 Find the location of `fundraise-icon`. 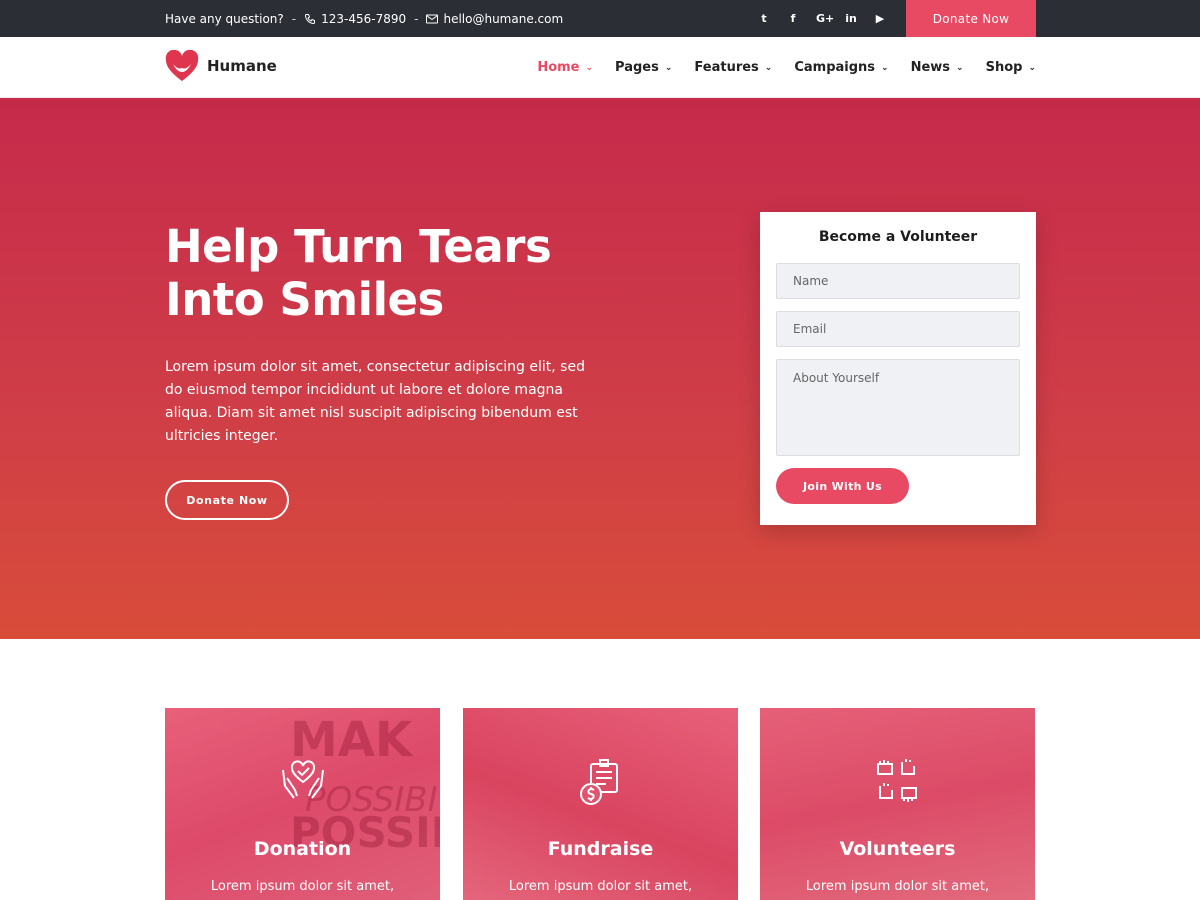

fundraise-icon is located at coordinates (599, 782).